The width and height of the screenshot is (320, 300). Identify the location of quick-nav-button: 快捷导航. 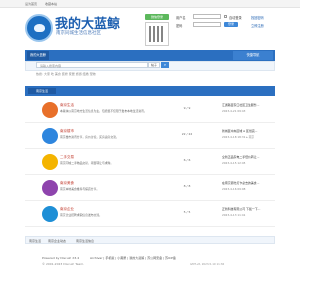
(253, 55).